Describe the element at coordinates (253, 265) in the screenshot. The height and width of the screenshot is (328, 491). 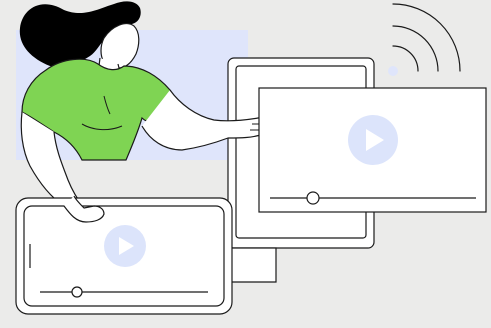
I see `monitor-base-panel` at that location.